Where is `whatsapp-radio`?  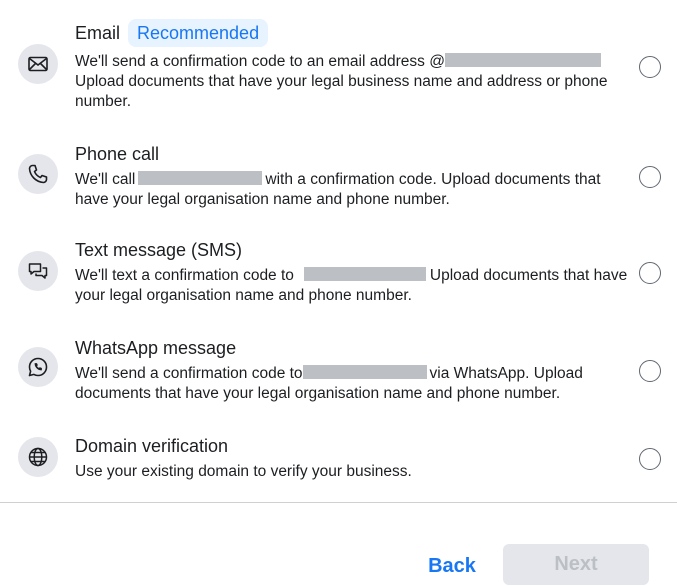 whatsapp-radio is located at coordinates (650, 371).